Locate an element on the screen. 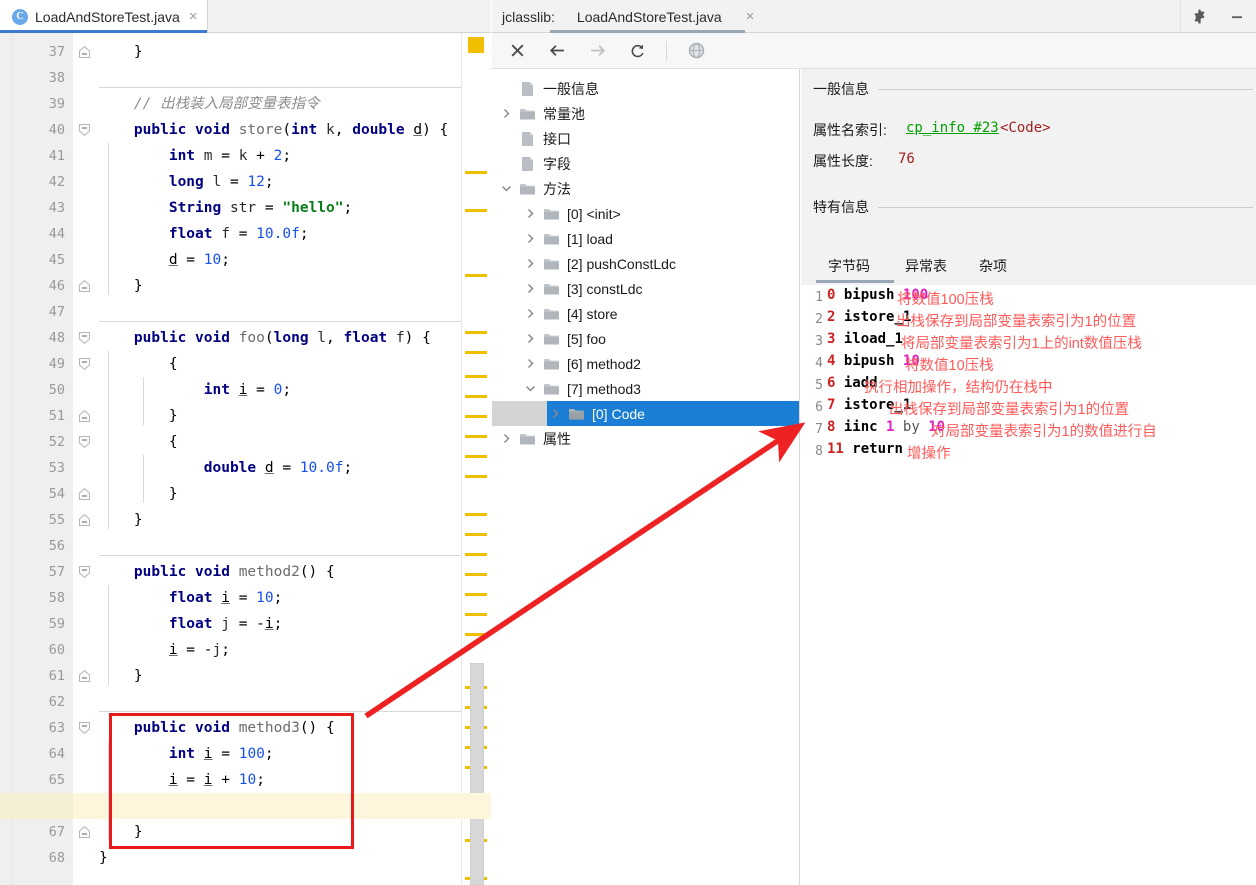  line-number: 44 is located at coordinates (39, 234).